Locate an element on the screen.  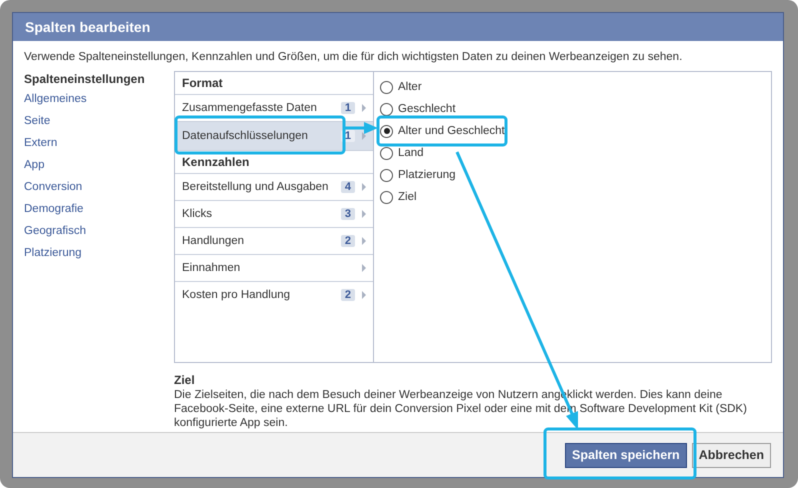
sidebar-link: Seite is located at coordinates (99, 126).